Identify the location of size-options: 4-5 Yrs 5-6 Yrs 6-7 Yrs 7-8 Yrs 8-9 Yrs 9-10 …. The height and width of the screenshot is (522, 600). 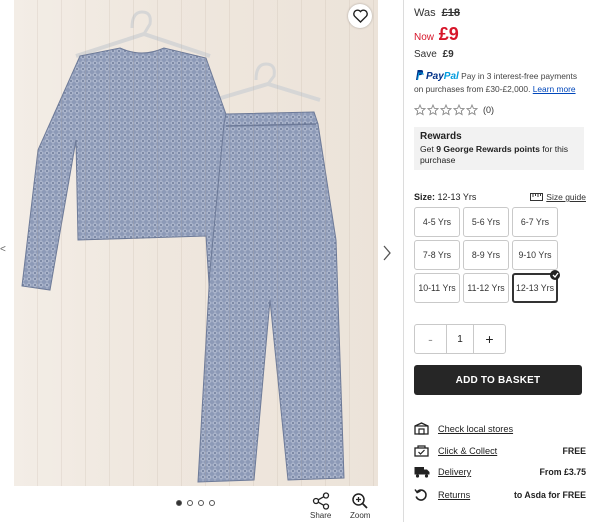
(488, 255).